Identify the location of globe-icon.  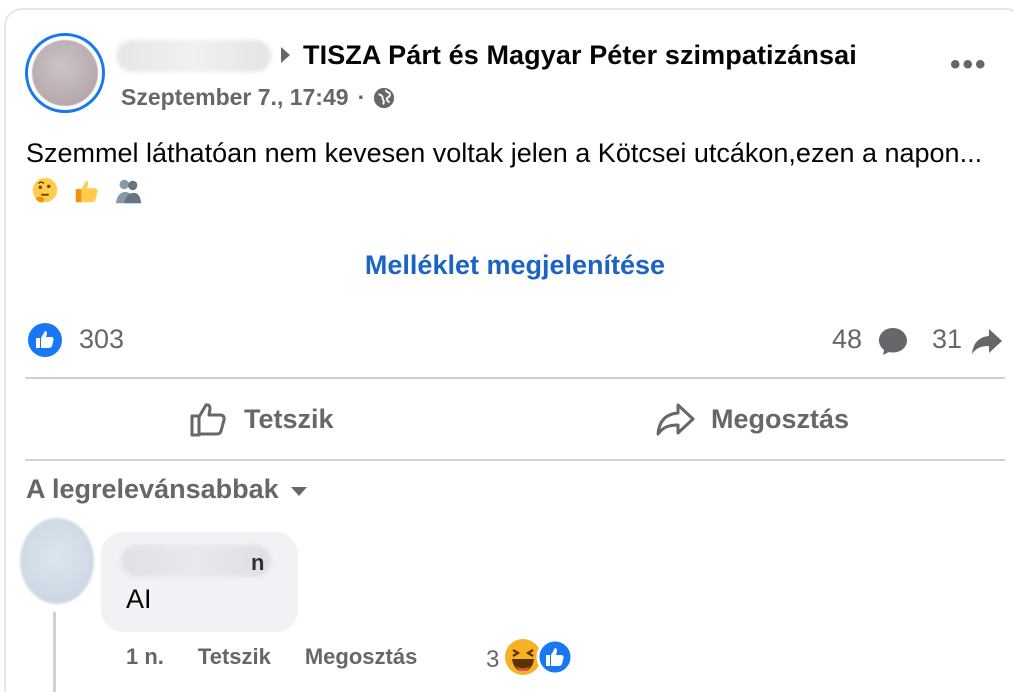
(384, 97).